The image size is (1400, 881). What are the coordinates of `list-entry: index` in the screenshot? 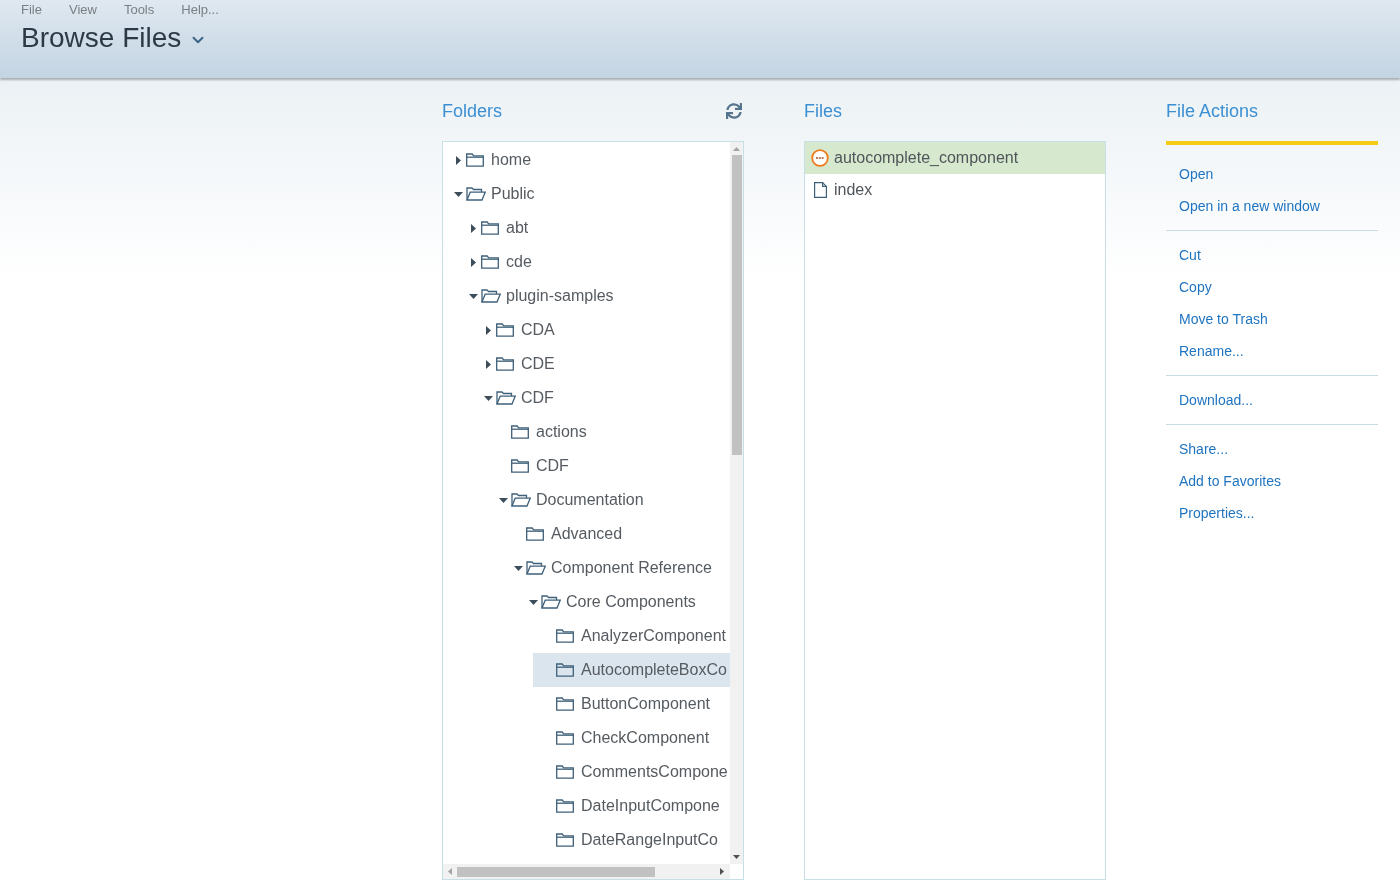 It's located at (955, 190).